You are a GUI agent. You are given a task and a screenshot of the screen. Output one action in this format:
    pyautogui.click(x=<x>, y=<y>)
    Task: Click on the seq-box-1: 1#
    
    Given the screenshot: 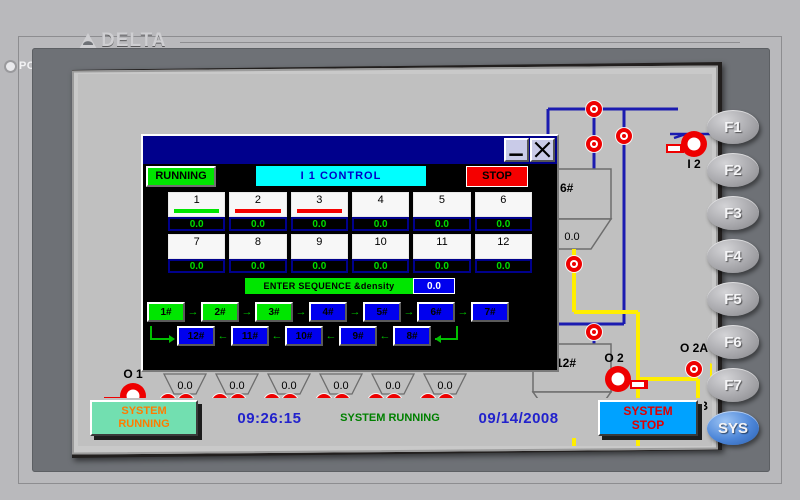 What is the action you would take?
    pyautogui.click(x=166, y=312)
    